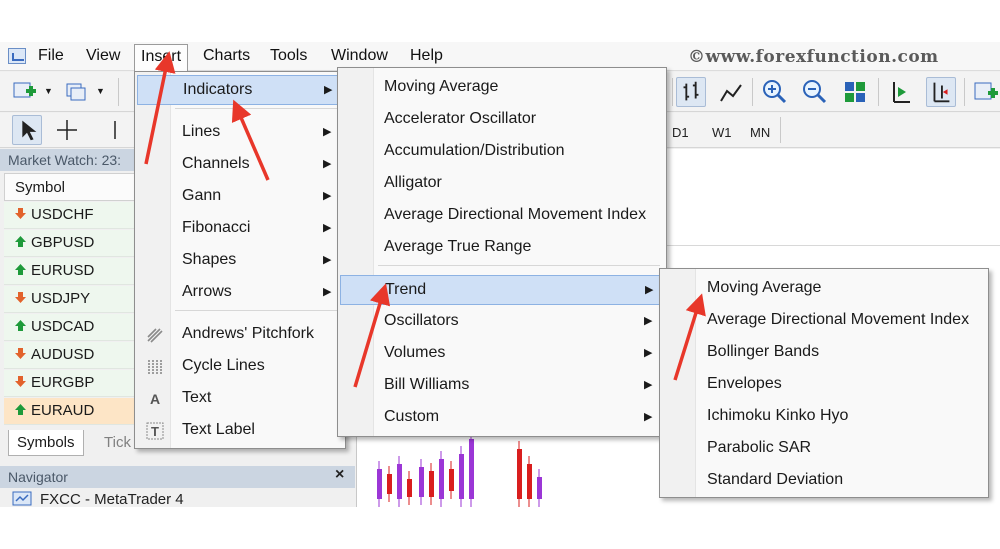 This screenshot has height=549, width=1000. I want to click on trend-item-standard-deviation: Standard Deviation, so click(824, 481).